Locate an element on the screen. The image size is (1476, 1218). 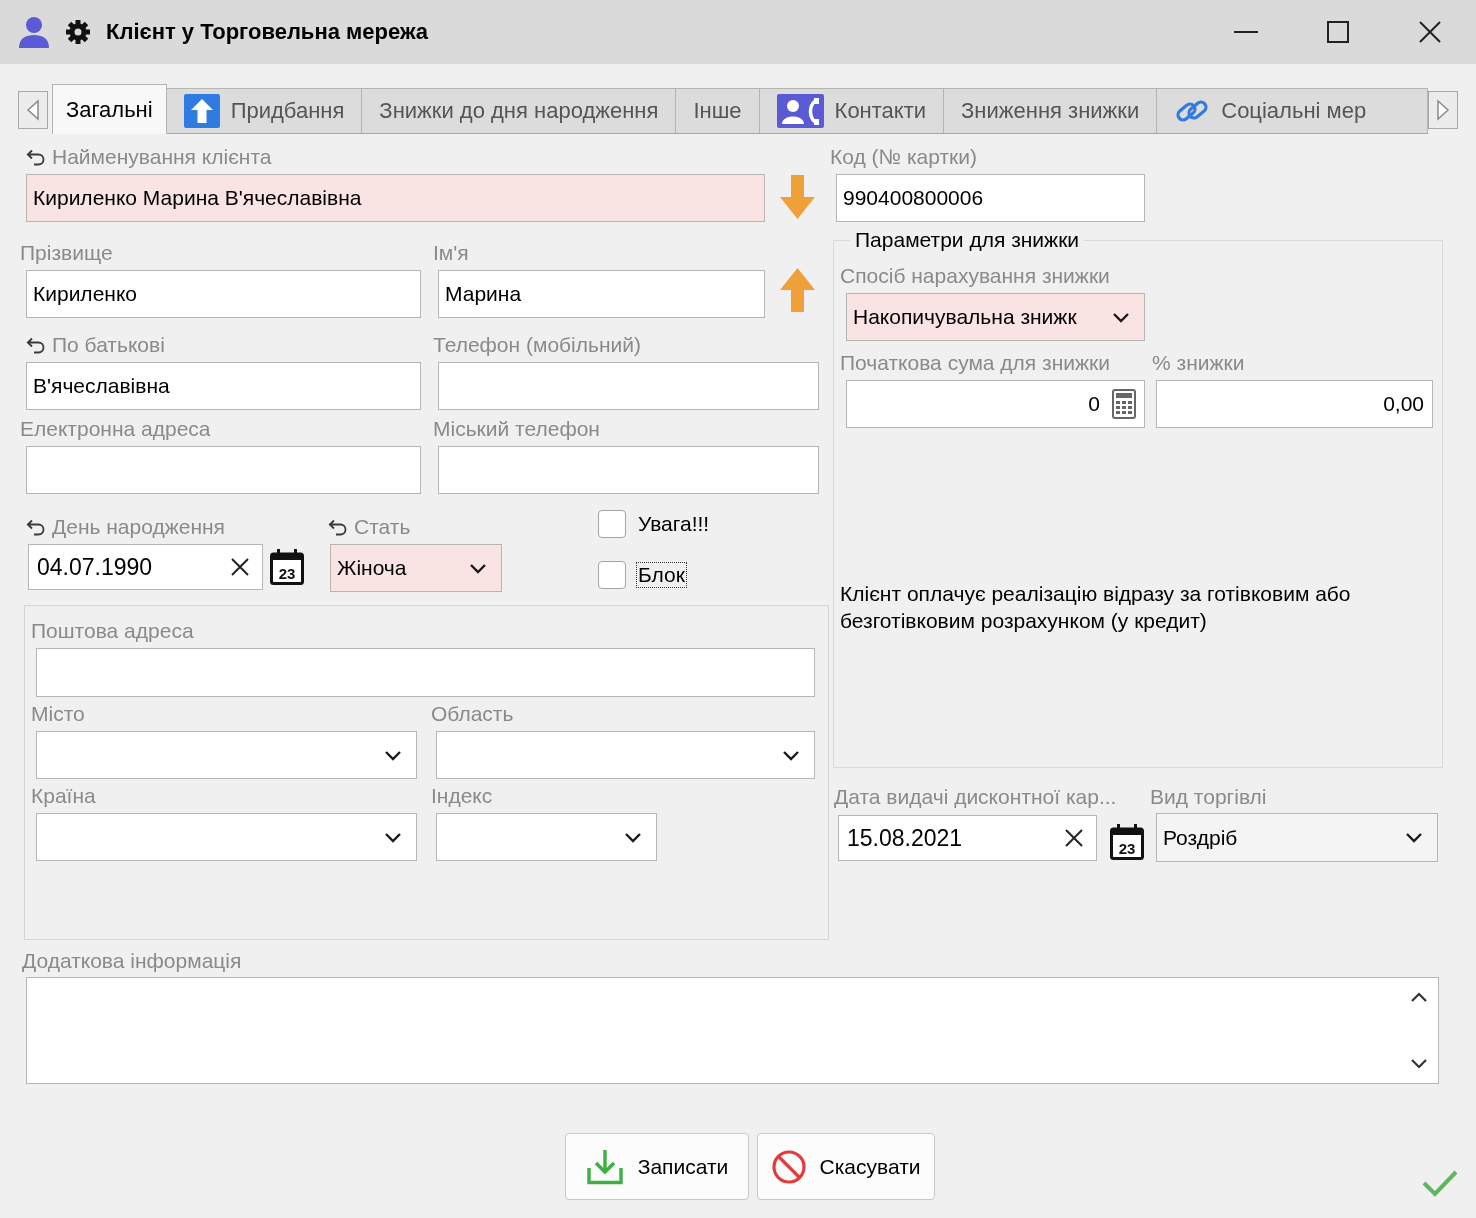
scroll-left-icon is located at coordinates (33, 110).